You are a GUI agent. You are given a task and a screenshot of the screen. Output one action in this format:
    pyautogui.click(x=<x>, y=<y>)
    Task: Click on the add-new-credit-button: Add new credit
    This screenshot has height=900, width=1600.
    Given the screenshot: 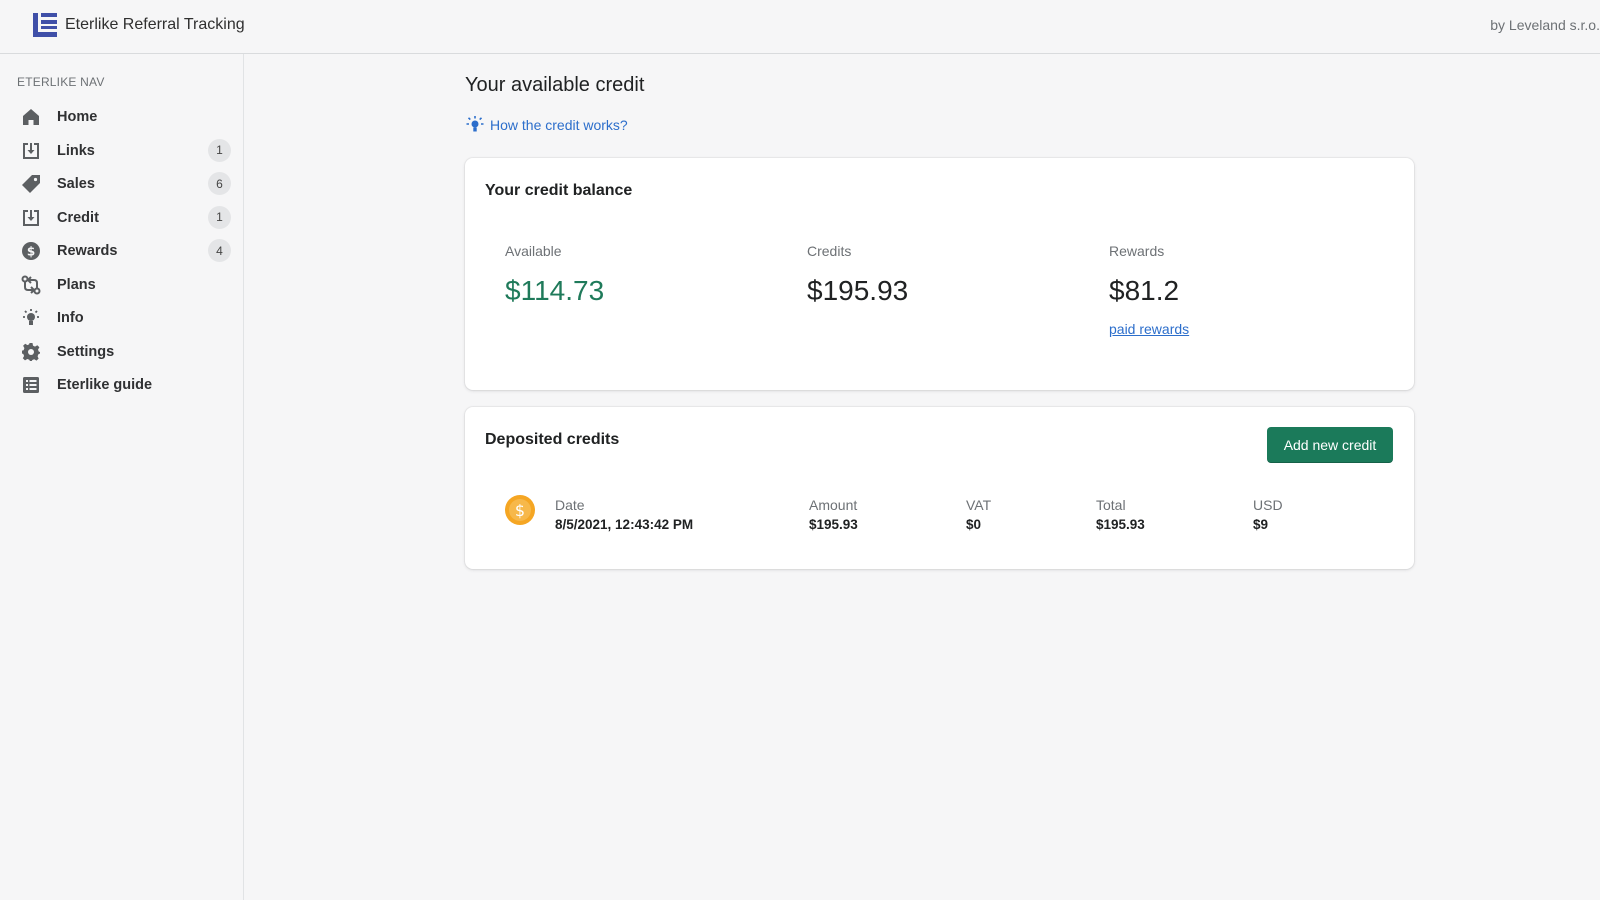 What is the action you would take?
    pyautogui.click(x=1330, y=445)
    